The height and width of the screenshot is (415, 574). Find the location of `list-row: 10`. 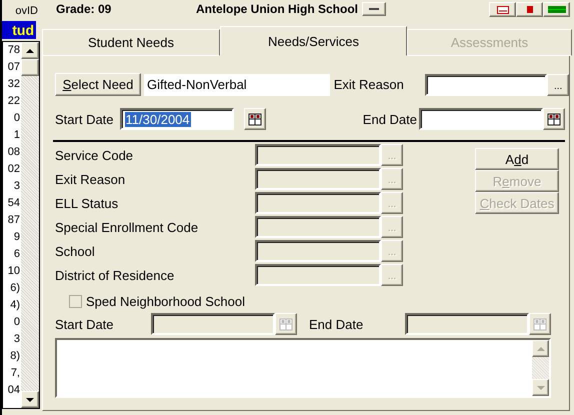

list-row: 10 is located at coordinates (14, 271).